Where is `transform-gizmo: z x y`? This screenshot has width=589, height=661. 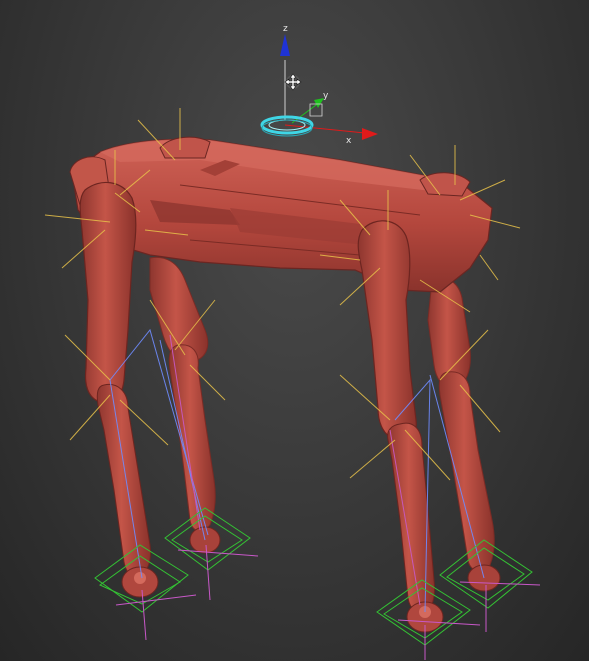
transform-gizmo: z x y is located at coordinates (329, 85).